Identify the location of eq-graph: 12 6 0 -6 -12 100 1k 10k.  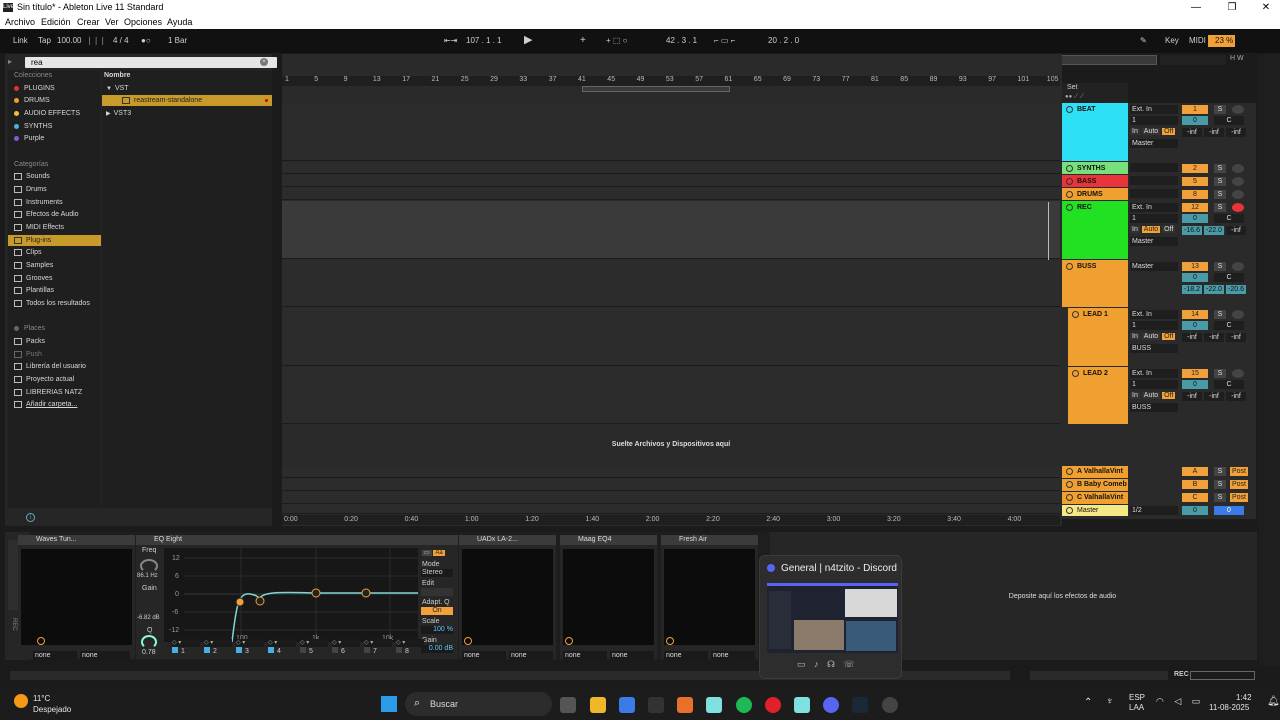
(291, 595).